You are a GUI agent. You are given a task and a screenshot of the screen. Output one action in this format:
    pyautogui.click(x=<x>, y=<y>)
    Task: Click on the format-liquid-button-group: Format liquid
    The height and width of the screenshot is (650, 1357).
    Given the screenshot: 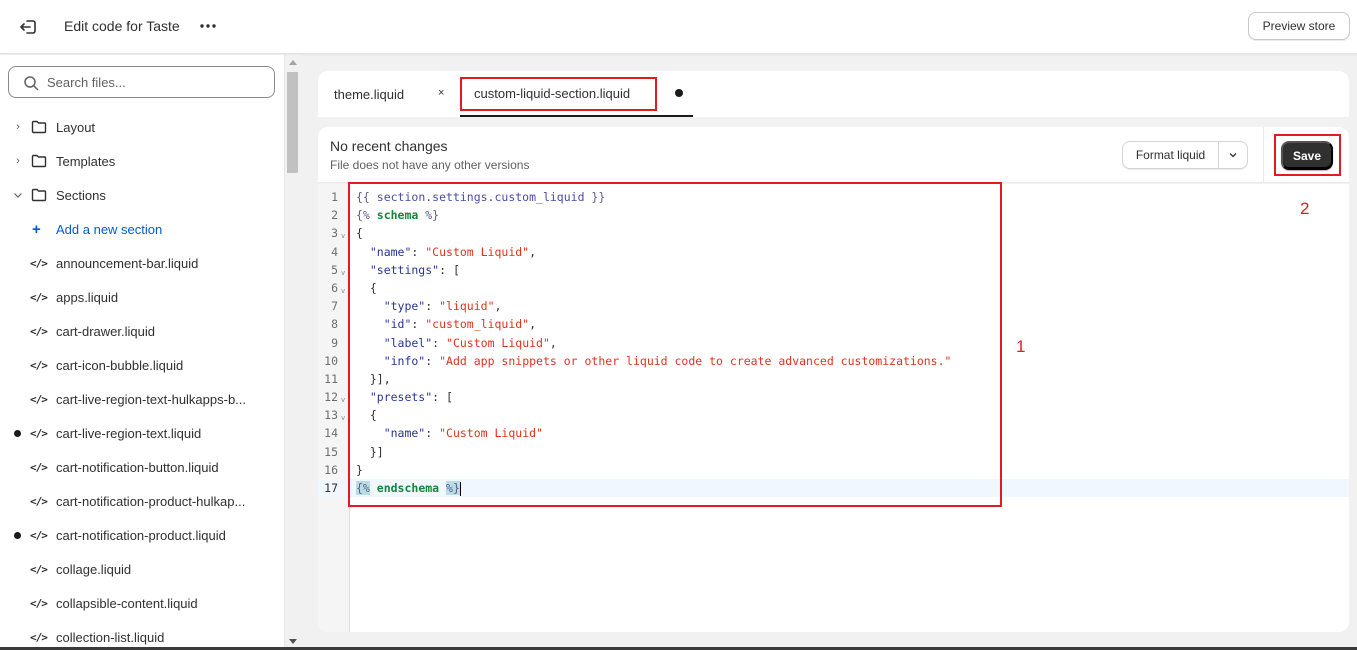 What is the action you would take?
    pyautogui.click(x=1185, y=155)
    